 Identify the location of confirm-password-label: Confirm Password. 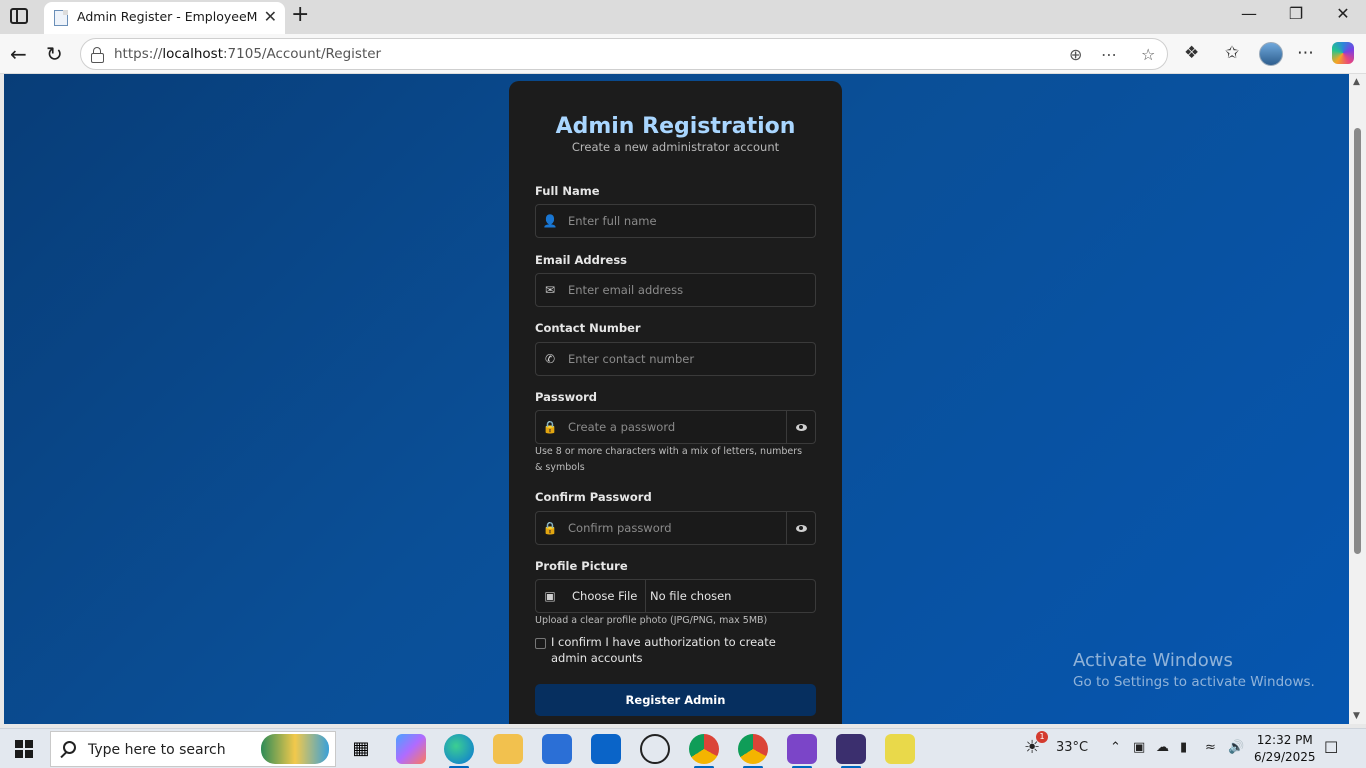
(593, 497).